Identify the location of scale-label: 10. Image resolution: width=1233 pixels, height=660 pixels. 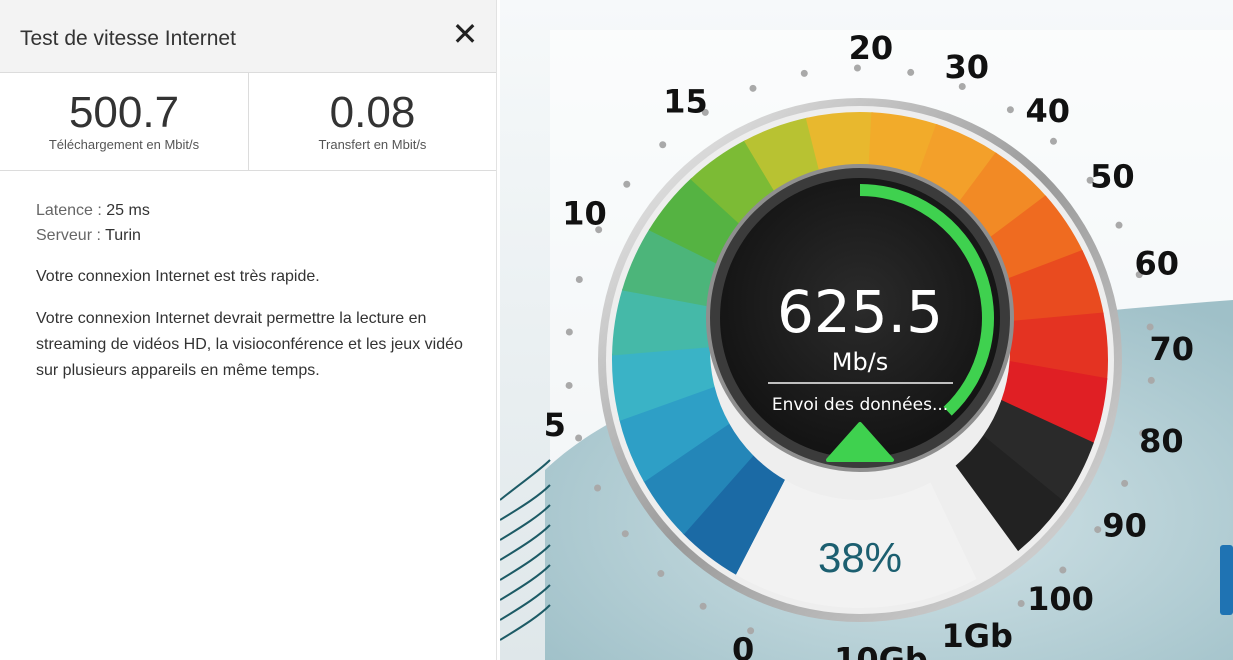
(584, 214).